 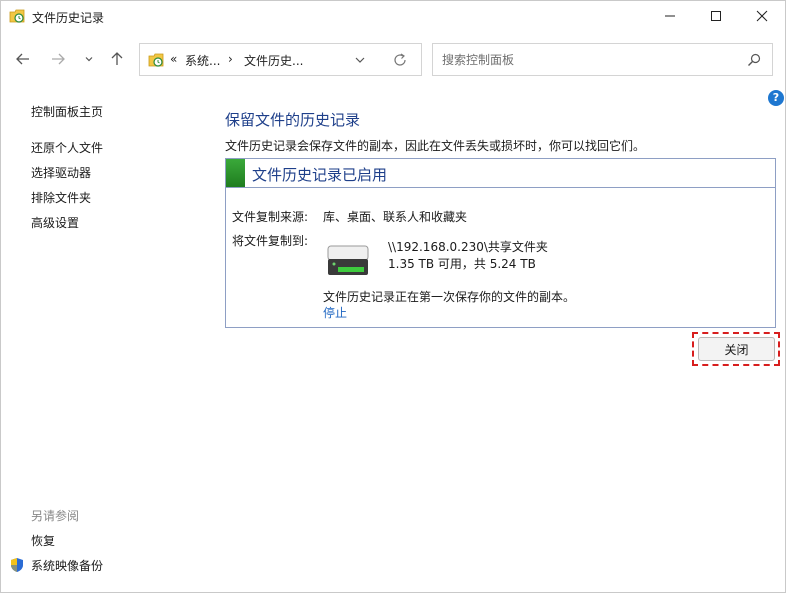 What do you see at coordinates (67, 147) in the screenshot?
I see `sidebar-item-restore-personal-files: 还原个人文件` at bounding box center [67, 147].